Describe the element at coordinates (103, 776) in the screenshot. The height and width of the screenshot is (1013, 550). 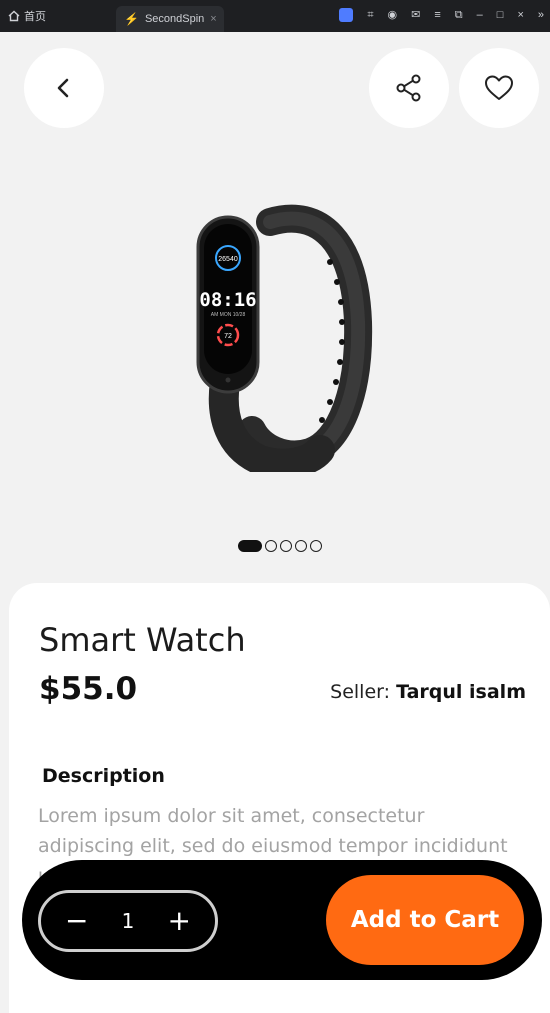
I see `description-heading: Description` at that location.